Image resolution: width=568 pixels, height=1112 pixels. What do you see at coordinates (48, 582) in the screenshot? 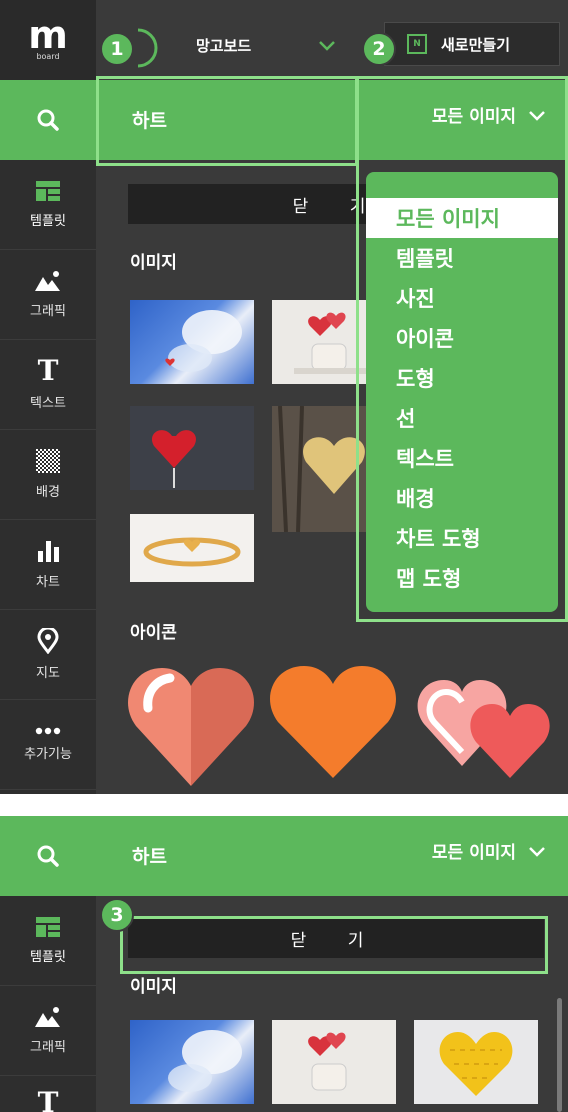
I see `sidebar-item-label: 차트` at bounding box center [48, 582].